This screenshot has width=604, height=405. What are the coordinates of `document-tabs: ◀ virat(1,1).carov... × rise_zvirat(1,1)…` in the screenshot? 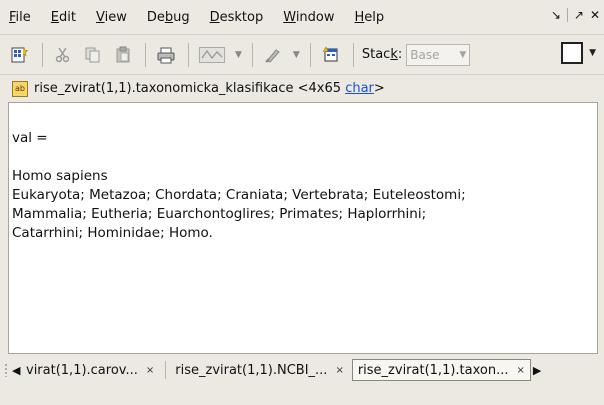 It's located at (302, 370).